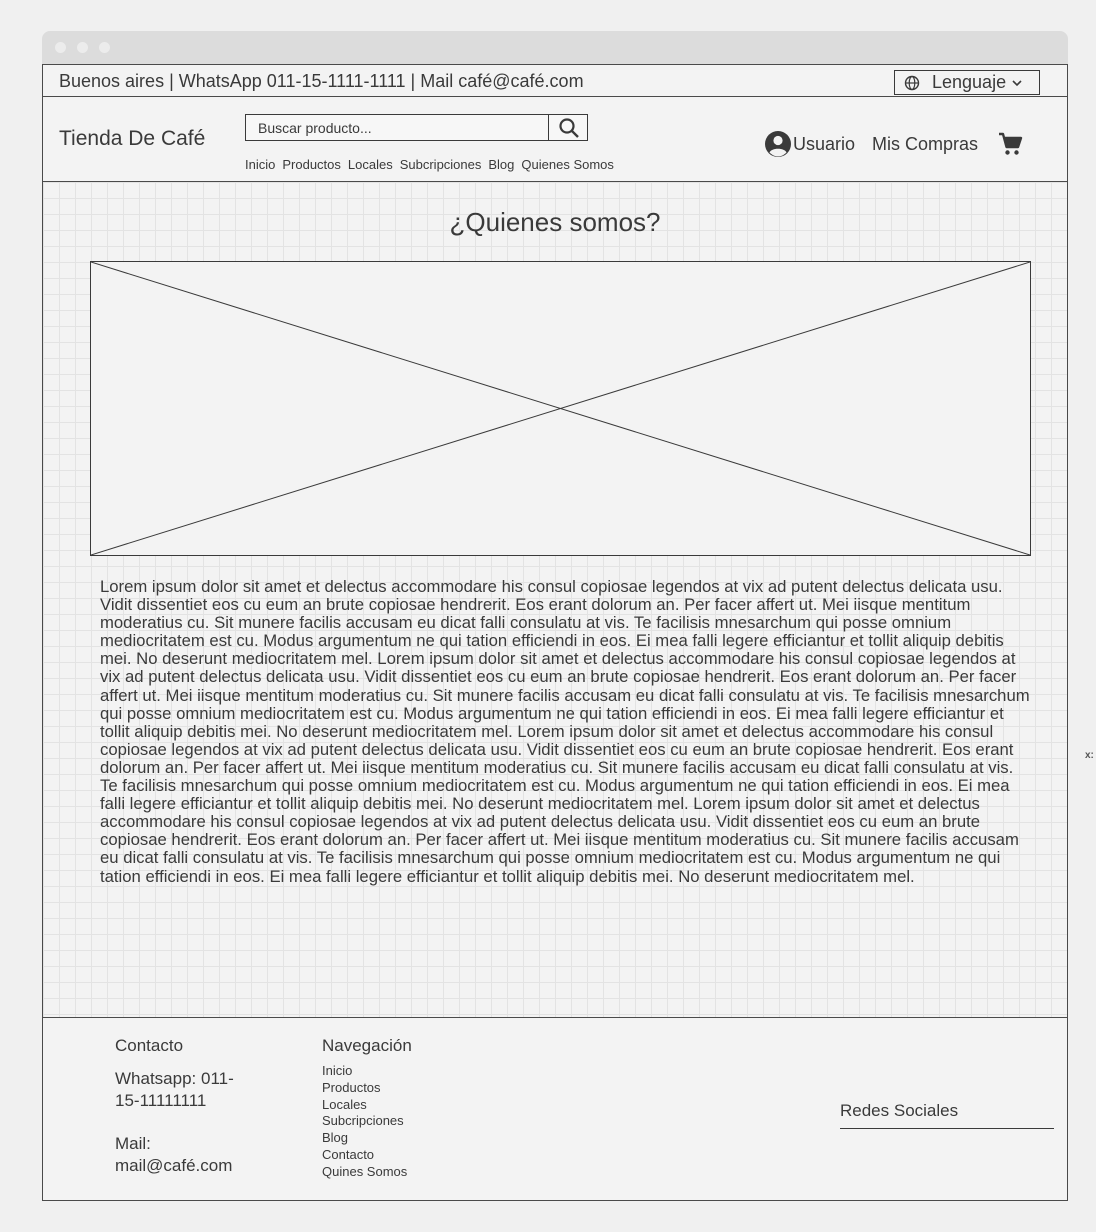 The width and height of the screenshot is (1096, 1232). Describe the element at coordinates (364, 1155) in the screenshot. I see `footer-nav-contacto: Contacto` at that location.